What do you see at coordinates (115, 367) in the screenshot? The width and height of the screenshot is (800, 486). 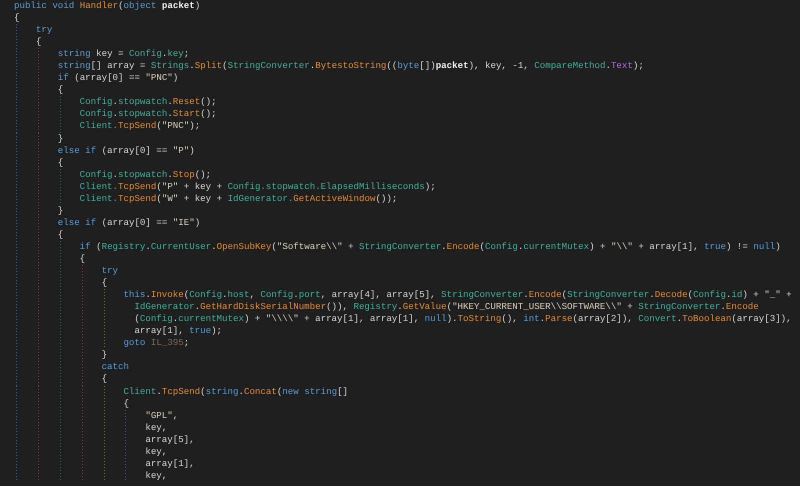 I see `code-line: catch` at bounding box center [115, 367].